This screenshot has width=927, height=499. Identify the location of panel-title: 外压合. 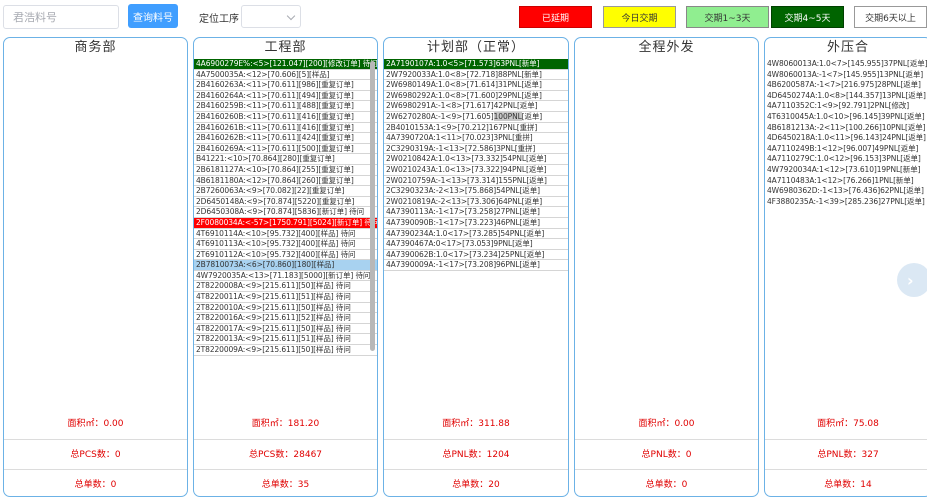
(847, 47).